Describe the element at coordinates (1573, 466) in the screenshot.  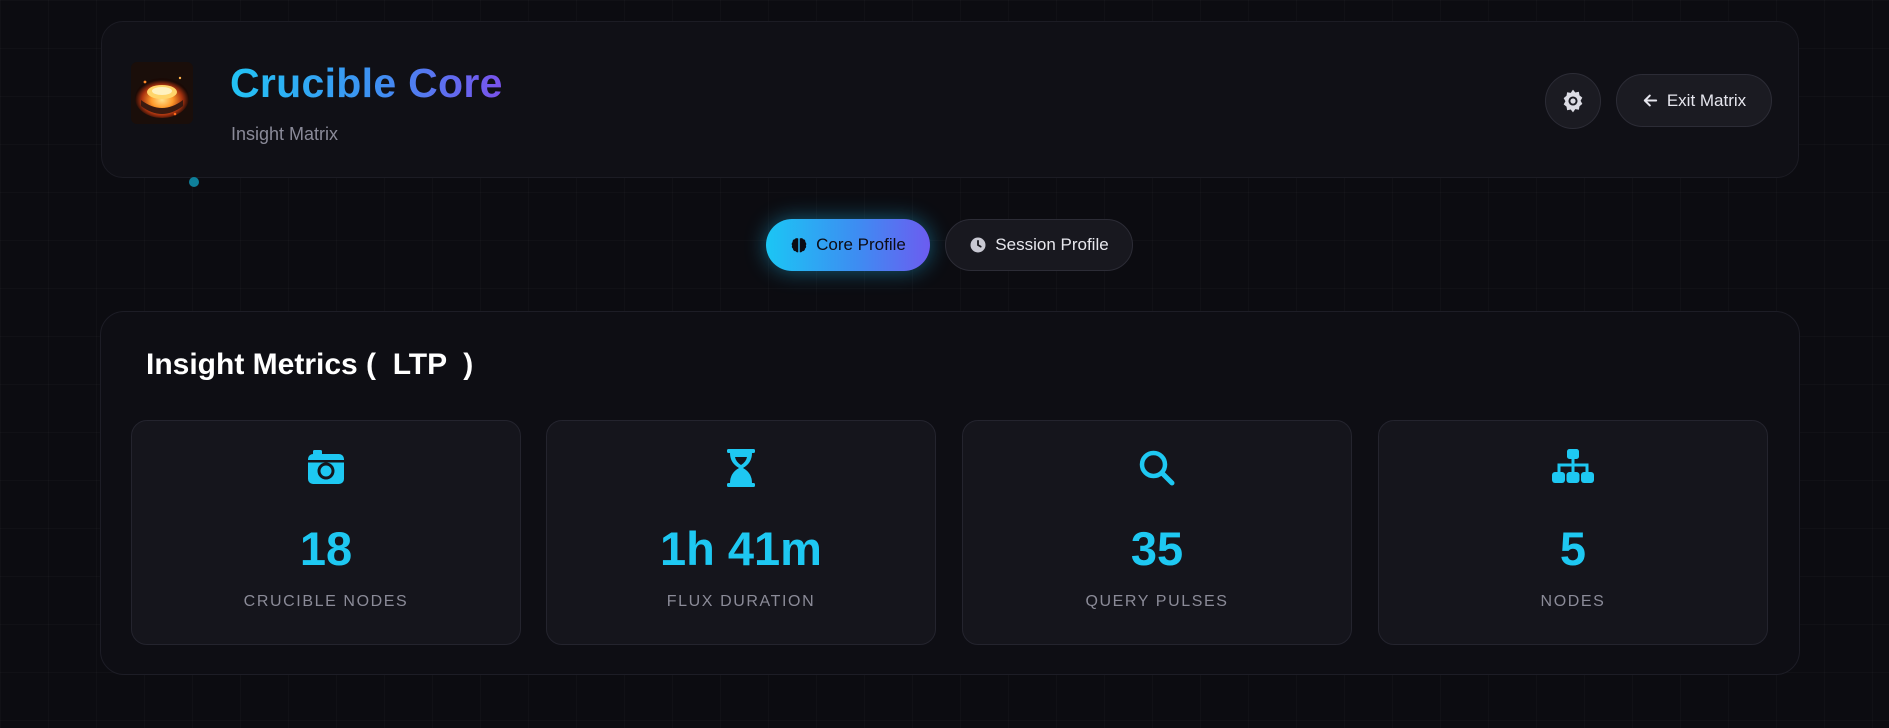
I see `sitemap-icon` at that location.